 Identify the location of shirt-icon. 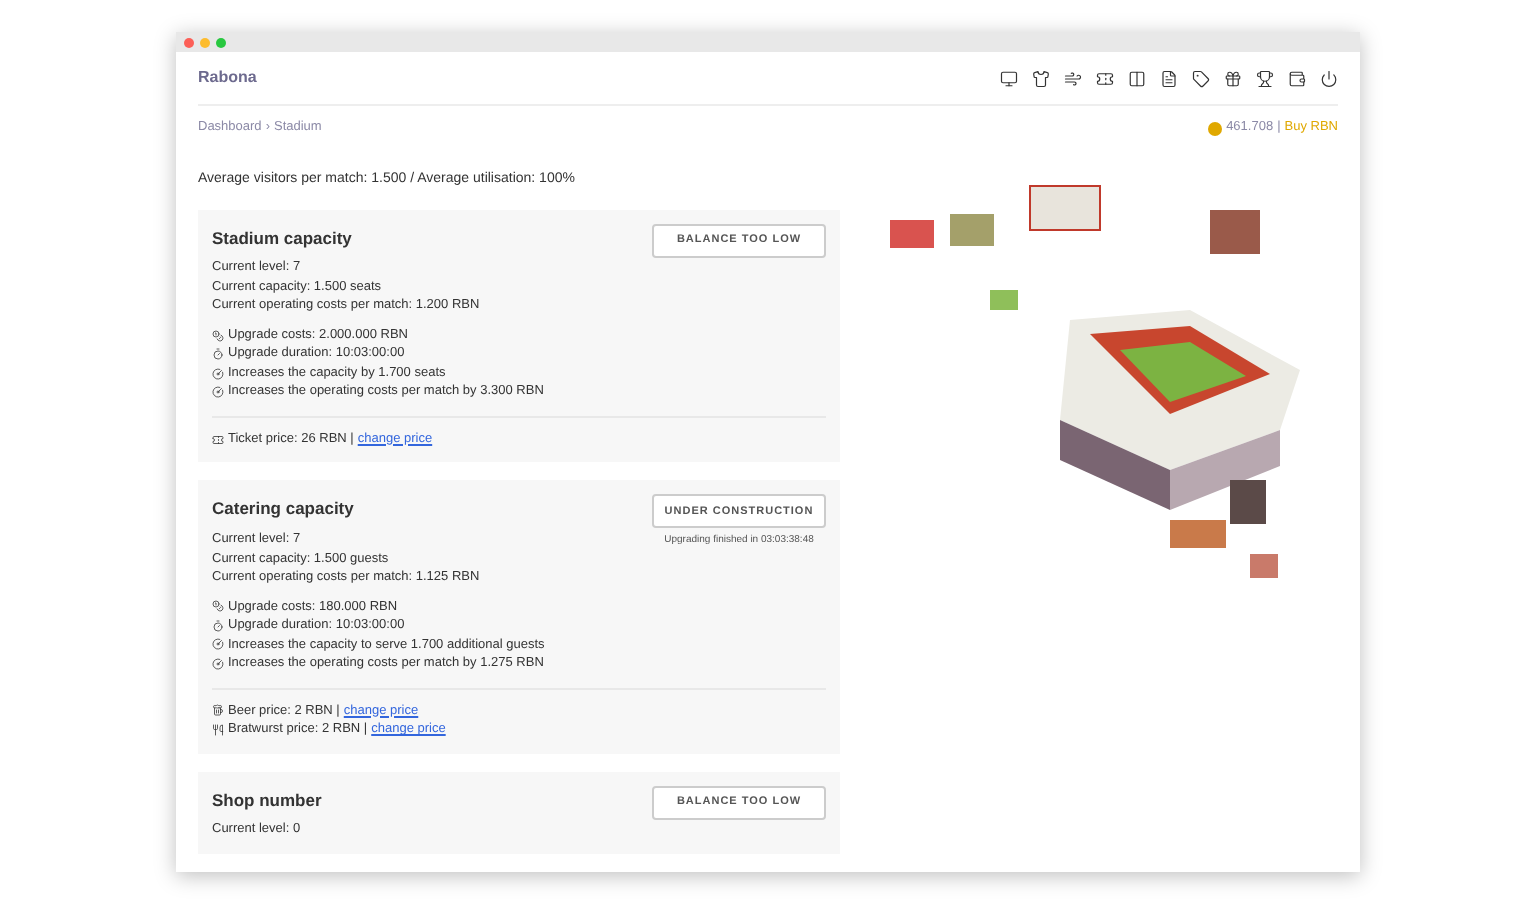
(1041, 78).